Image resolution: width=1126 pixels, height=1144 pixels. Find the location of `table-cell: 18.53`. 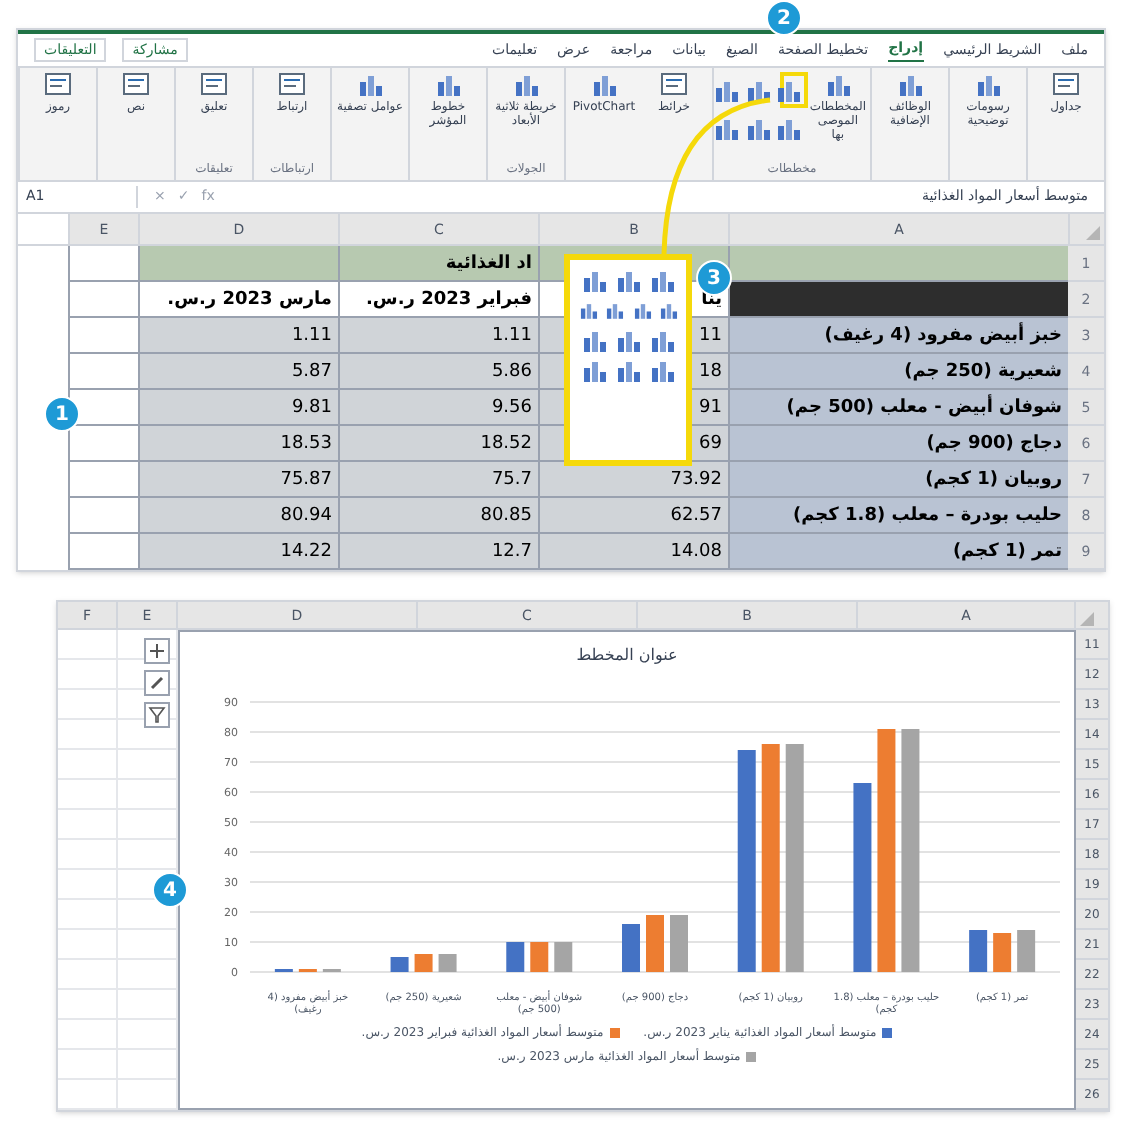

table-cell: 18.53 is located at coordinates (238, 444).